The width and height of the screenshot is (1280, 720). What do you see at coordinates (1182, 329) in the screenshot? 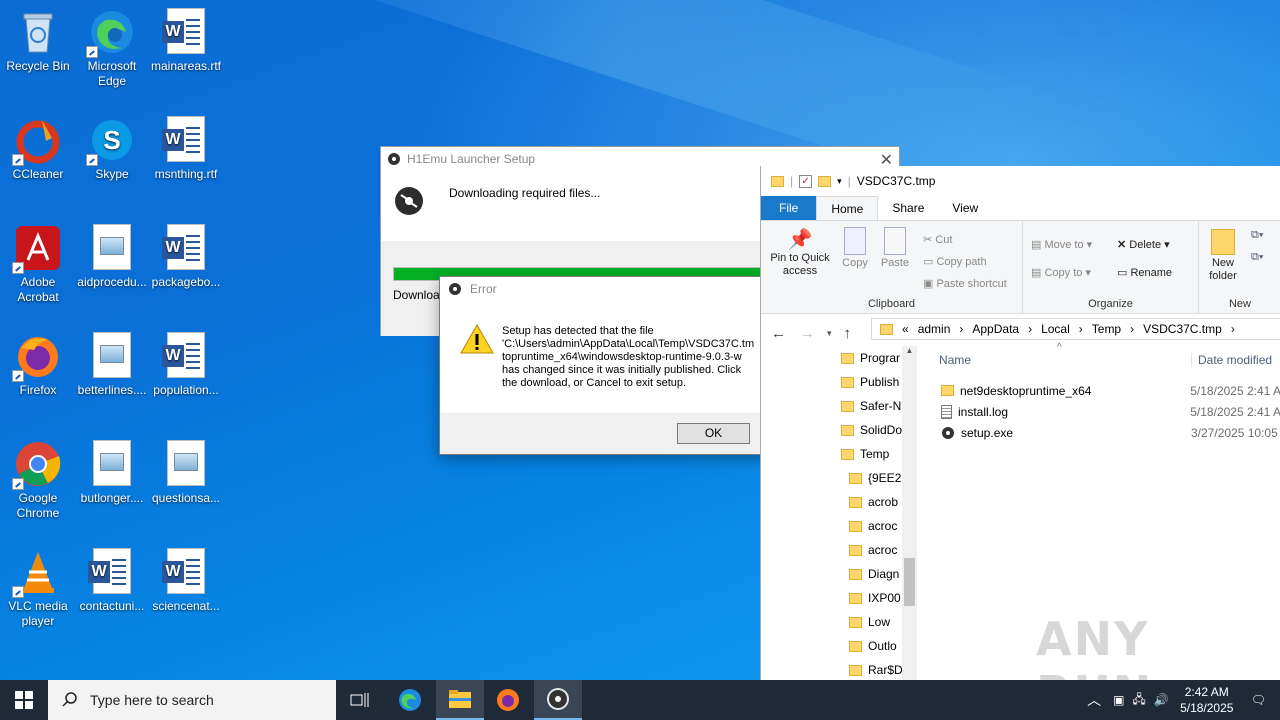
I see `breadcrumb-item: VSDC37C.tmp` at bounding box center [1182, 329].